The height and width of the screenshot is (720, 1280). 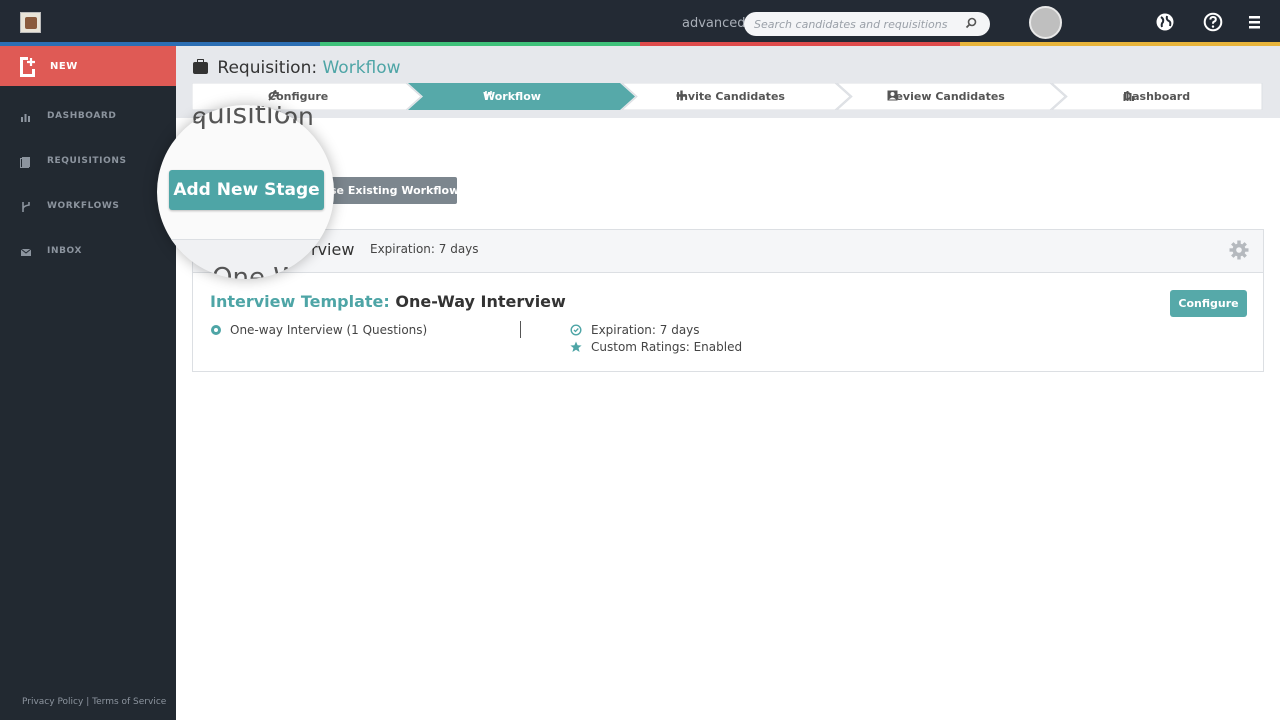 What do you see at coordinates (27, 67) in the screenshot?
I see `new-document-icon` at bounding box center [27, 67].